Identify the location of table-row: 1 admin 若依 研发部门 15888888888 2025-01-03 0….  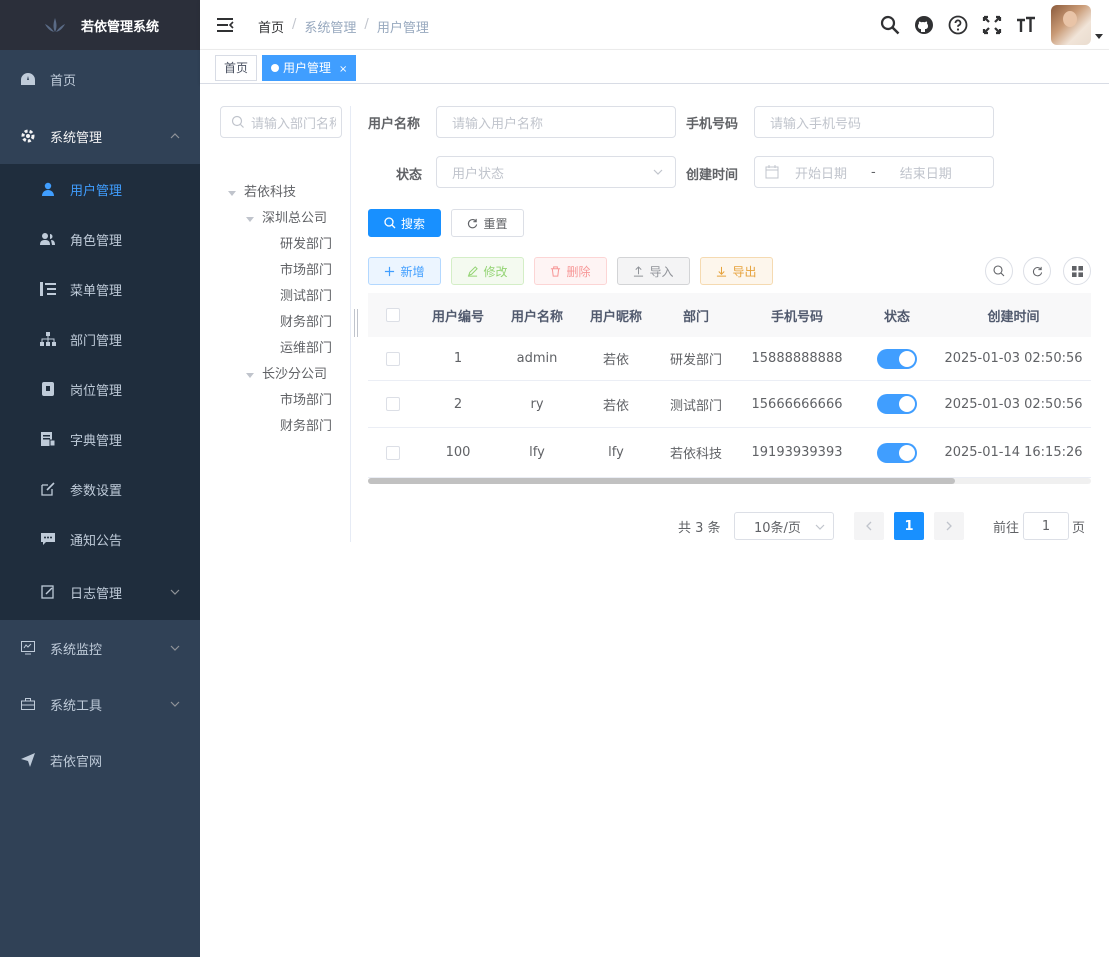
(729, 359).